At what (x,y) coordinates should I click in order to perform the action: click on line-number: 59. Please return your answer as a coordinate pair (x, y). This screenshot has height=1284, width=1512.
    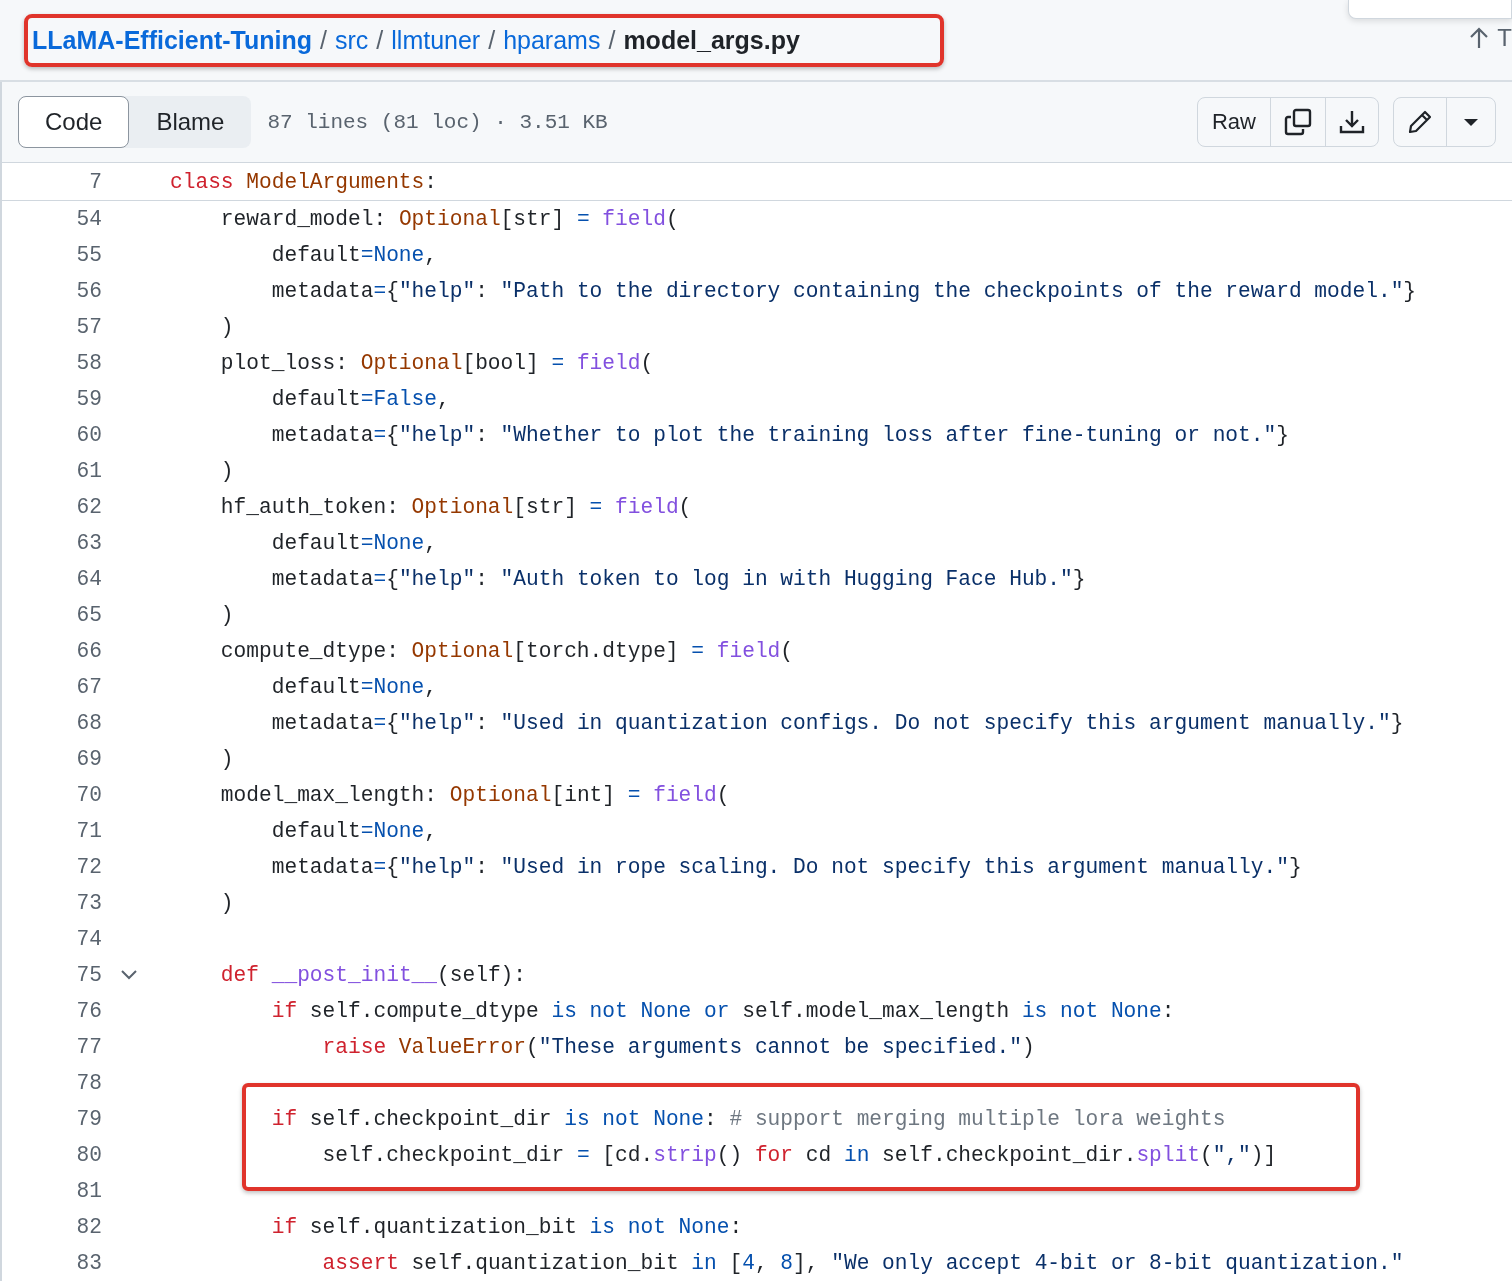
    Looking at the image, I should click on (88, 399).